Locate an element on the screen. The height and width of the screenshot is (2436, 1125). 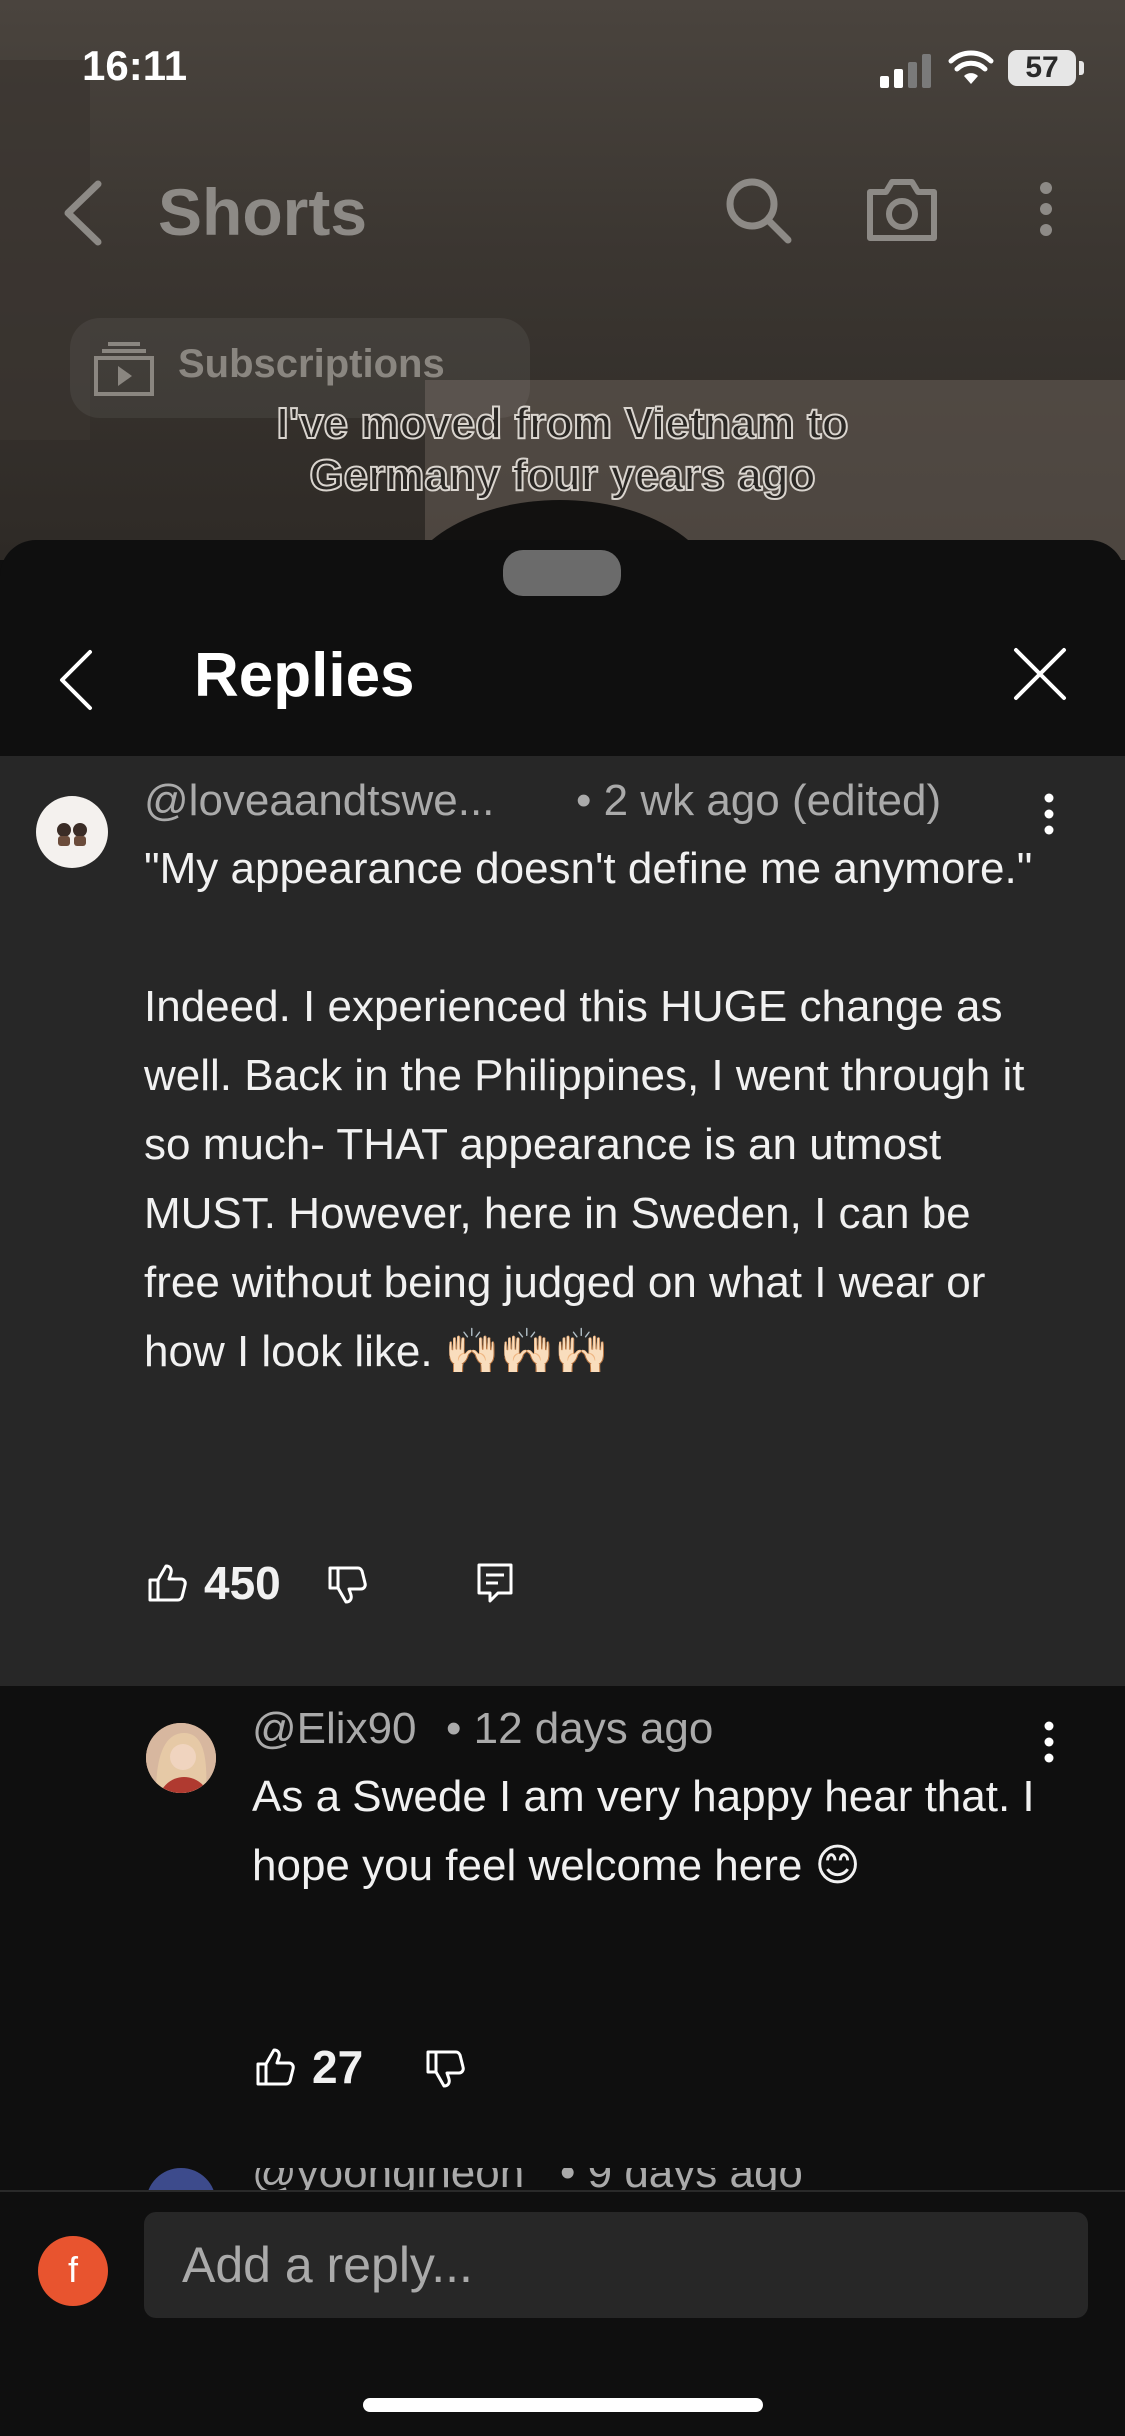
subscriptions-icon is located at coordinates (124, 369).